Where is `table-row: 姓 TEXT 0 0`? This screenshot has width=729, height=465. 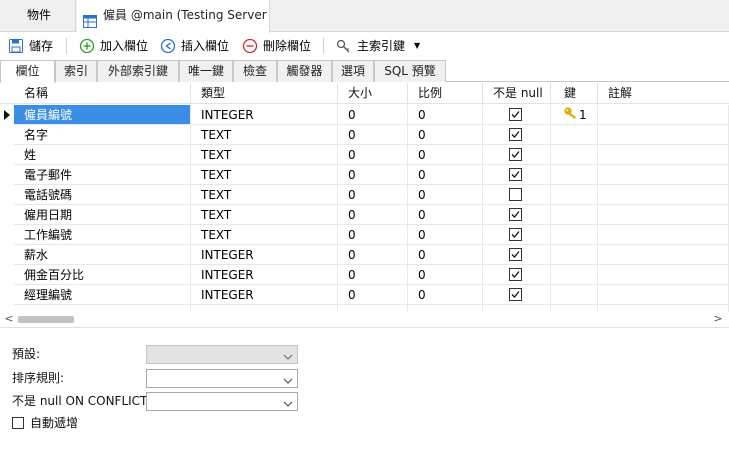
table-row: 姓 TEXT 0 0 is located at coordinates (364, 155).